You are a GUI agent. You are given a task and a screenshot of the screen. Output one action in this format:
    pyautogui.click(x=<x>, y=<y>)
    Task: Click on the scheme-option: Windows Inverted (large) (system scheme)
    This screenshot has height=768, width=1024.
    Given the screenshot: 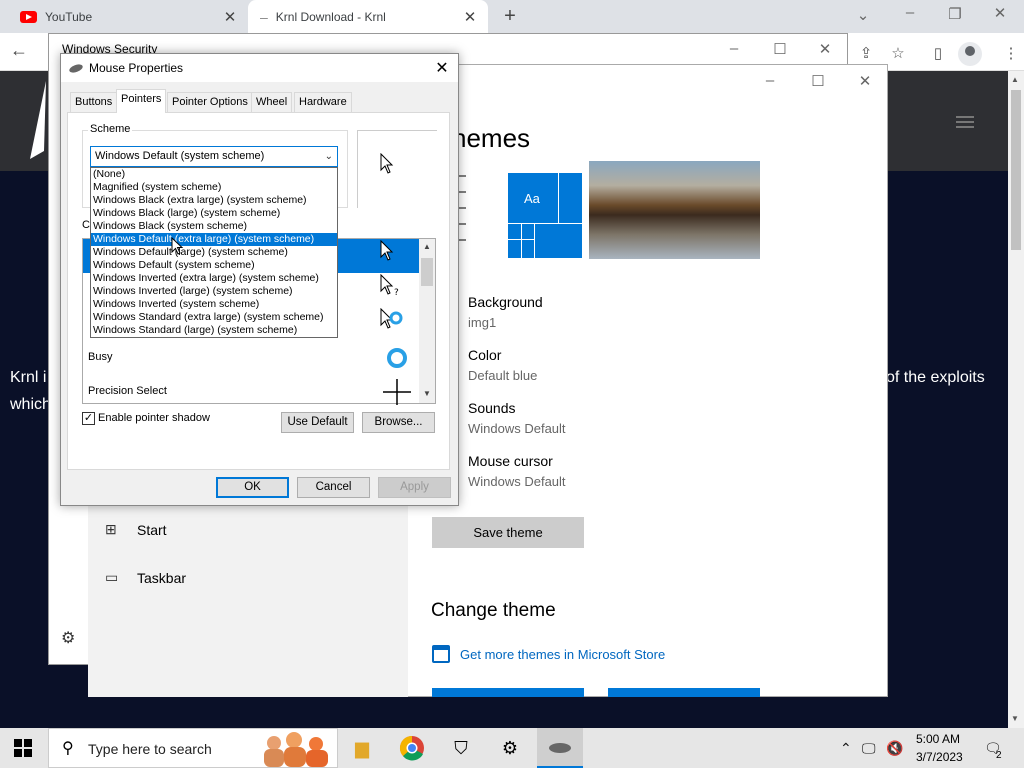 What is the action you would take?
    pyautogui.click(x=214, y=291)
    